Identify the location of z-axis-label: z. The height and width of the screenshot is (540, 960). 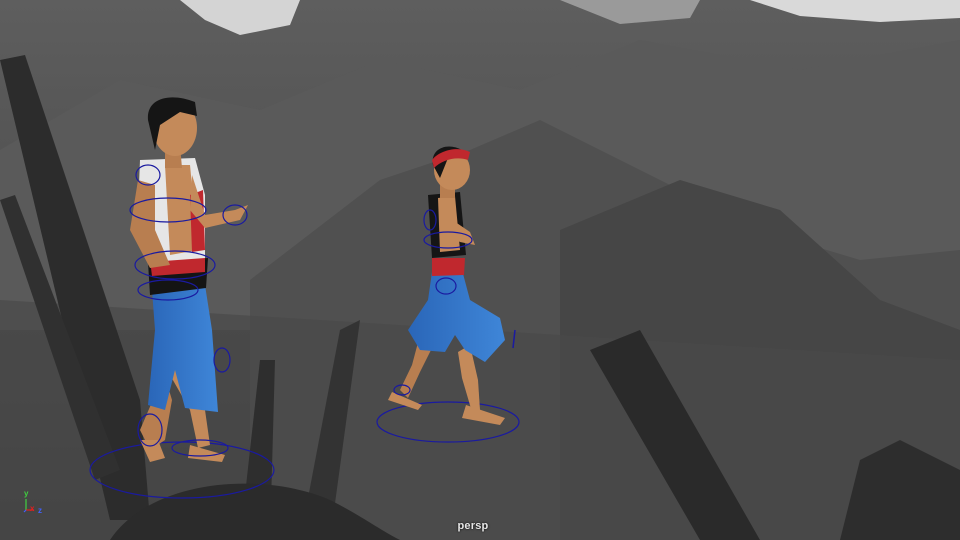
(40, 510).